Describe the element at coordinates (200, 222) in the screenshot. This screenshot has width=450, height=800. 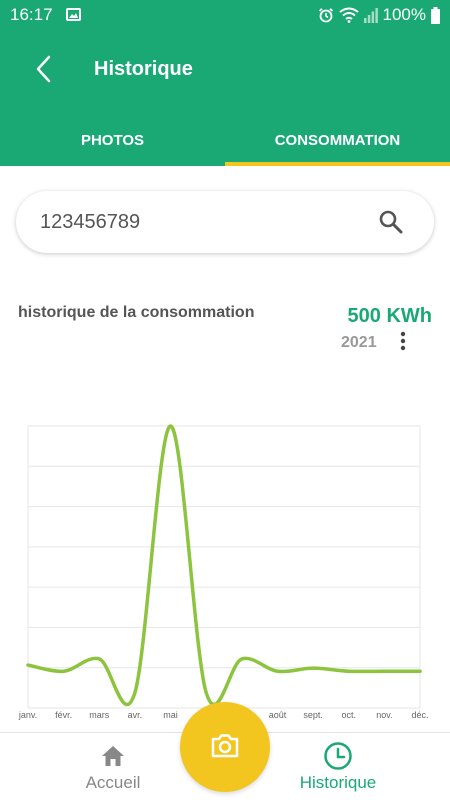
I see `search-input` at that location.